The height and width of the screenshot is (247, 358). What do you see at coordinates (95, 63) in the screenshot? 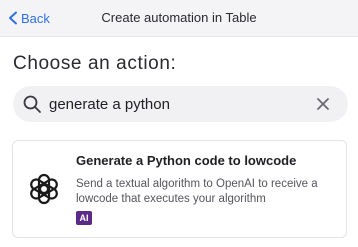
I see `section-heading: Choose an action:` at bounding box center [95, 63].